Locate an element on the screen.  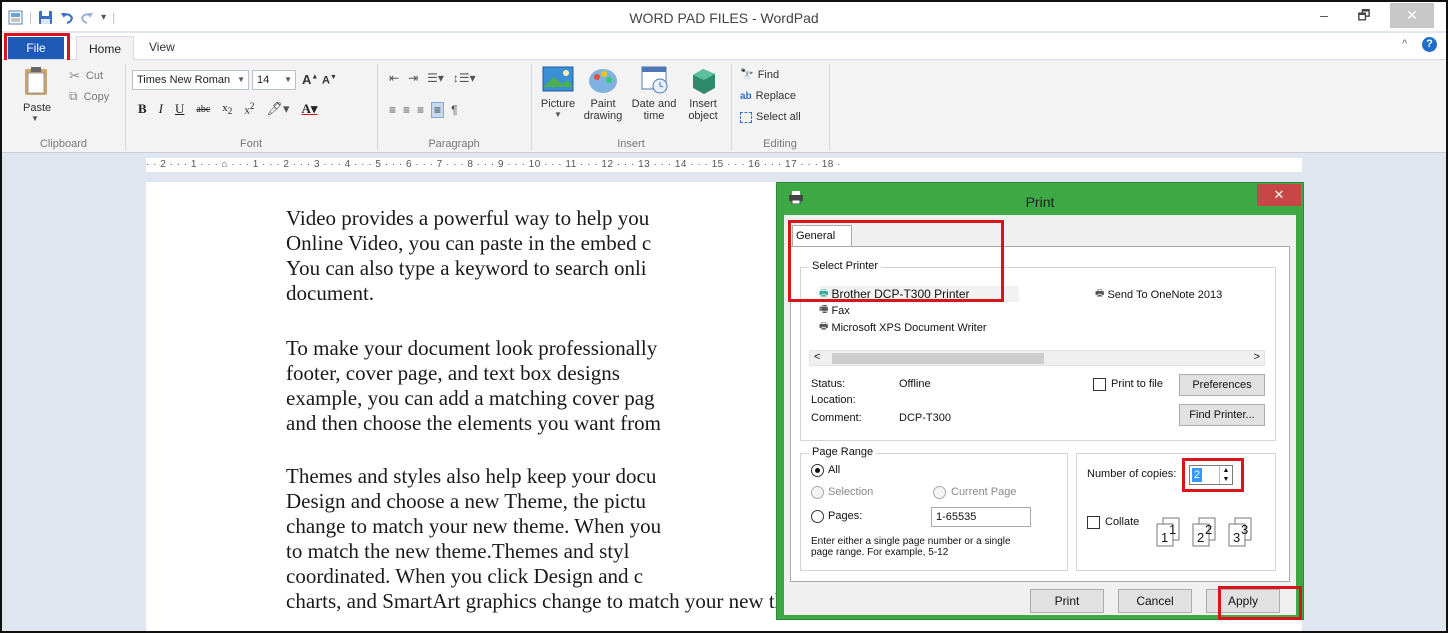
font-size-select: 14 ▼ is located at coordinates (274, 80).